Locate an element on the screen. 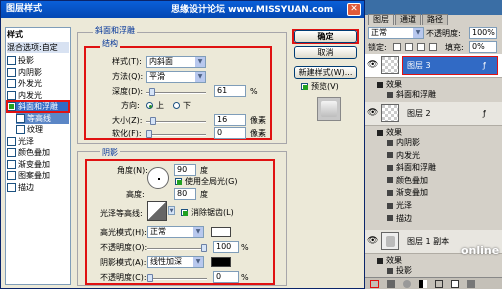 The image size is (502, 289). highlight-opacity-knob is located at coordinates (204, 248).